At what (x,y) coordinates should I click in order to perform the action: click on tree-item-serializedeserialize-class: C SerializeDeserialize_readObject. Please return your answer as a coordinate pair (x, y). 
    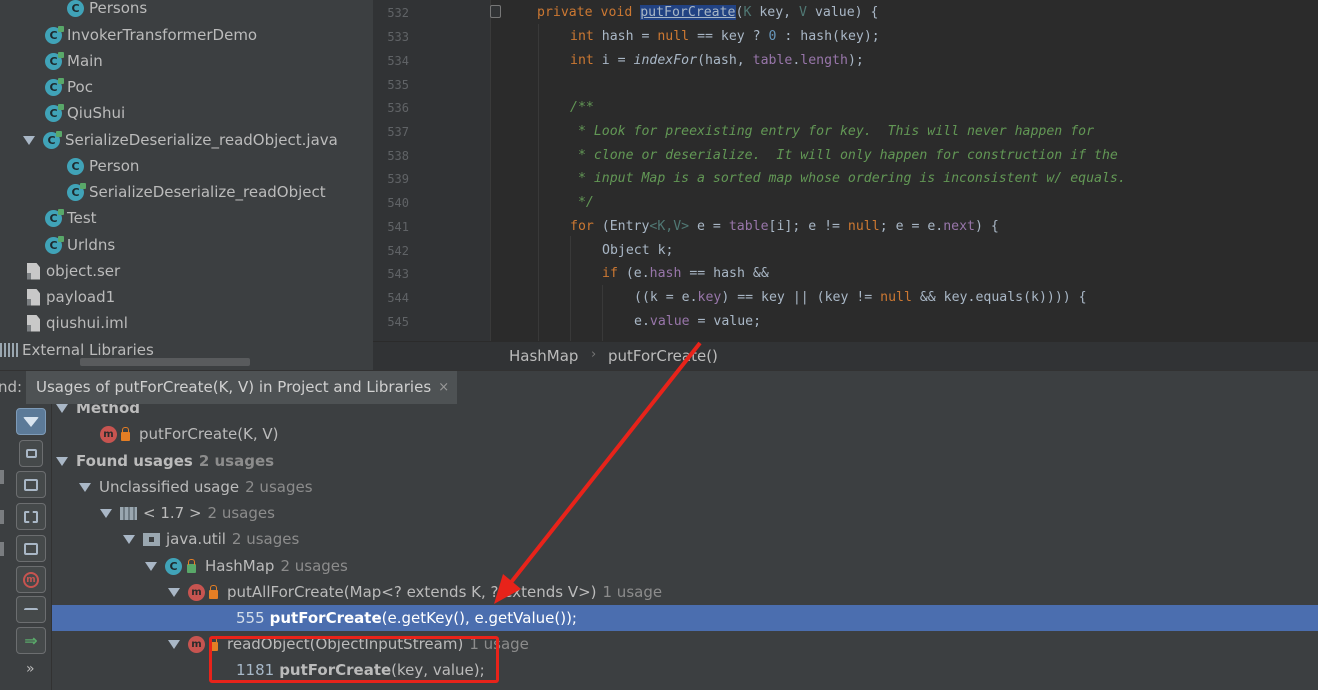
    Looking at the image, I should click on (196, 192).